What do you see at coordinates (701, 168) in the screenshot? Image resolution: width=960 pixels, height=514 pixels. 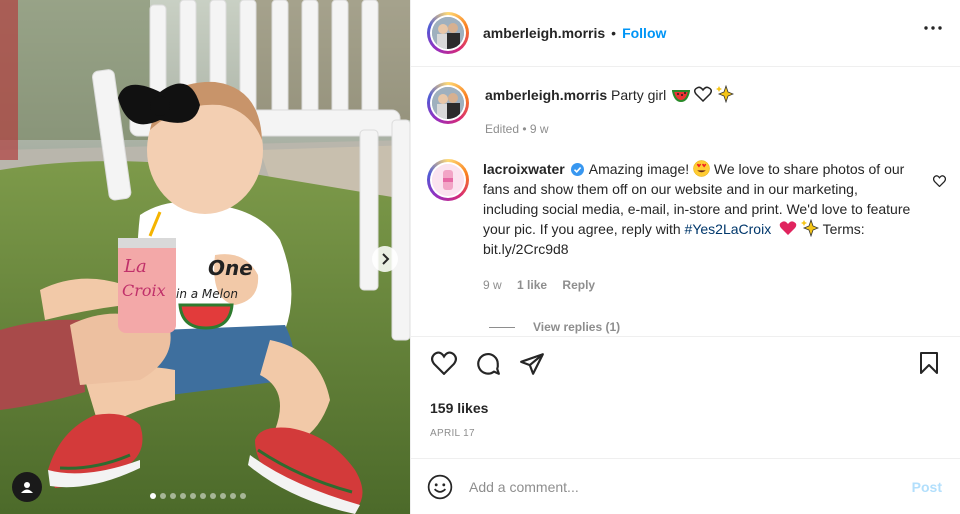 I see `heart-eyes-emoji-icon` at bounding box center [701, 168].